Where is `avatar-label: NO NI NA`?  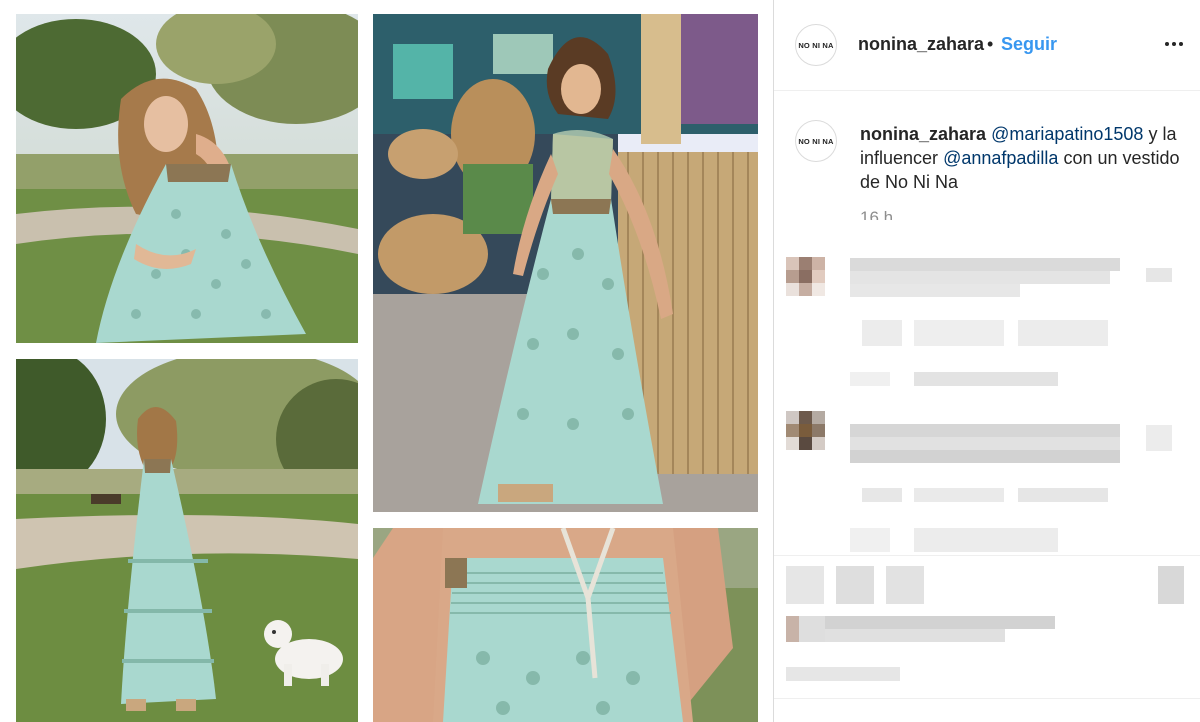 avatar-label: NO NI NA is located at coordinates (816, 45).